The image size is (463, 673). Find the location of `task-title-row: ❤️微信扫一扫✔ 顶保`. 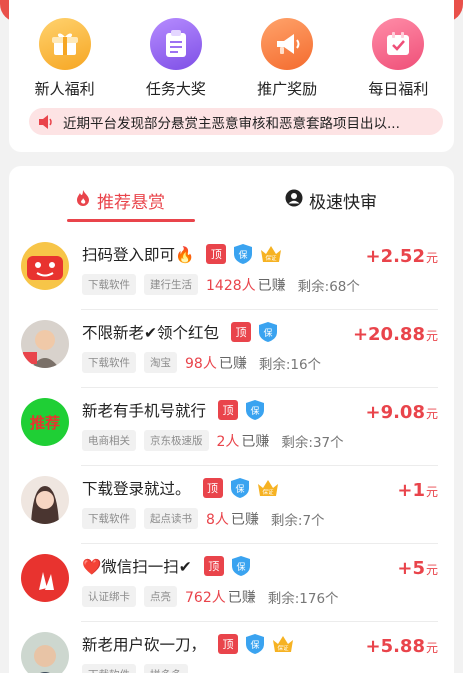

task-title-row: ❤️微信扫一扫✔ 顶保 is located at coordinates (167, 566).